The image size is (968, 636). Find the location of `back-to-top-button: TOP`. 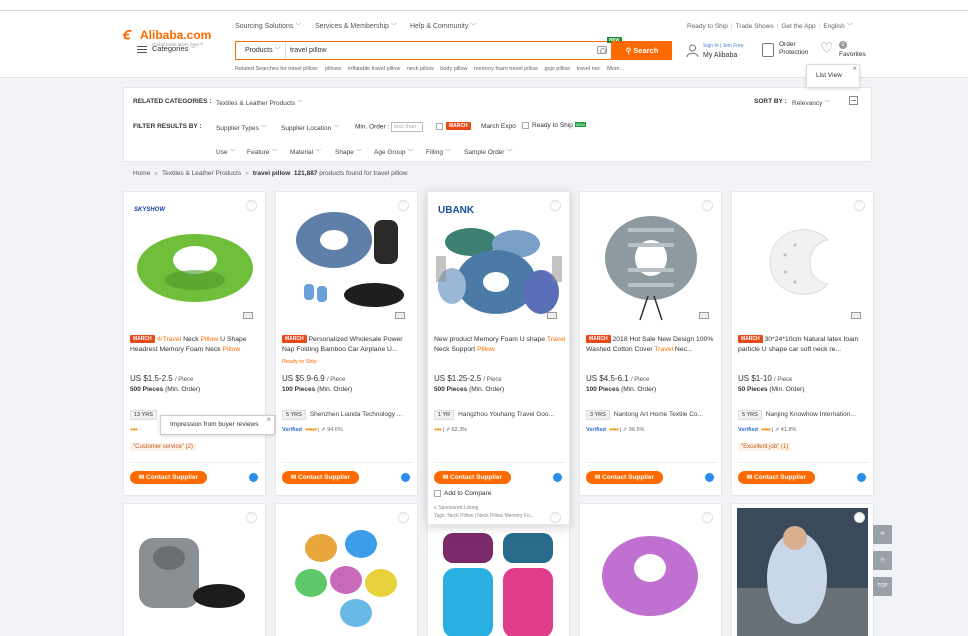

back-to-top-button: TOP is located at coordinates (882, 586).